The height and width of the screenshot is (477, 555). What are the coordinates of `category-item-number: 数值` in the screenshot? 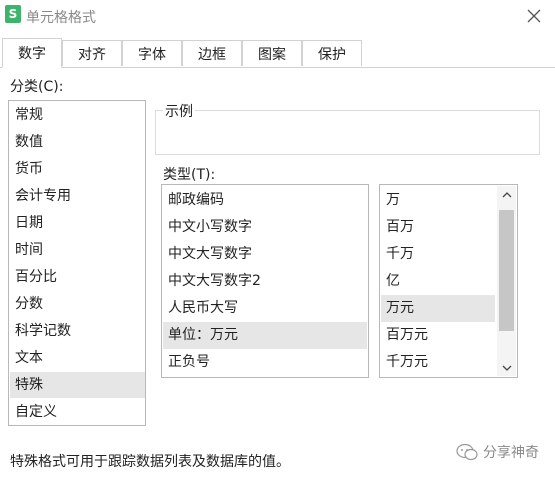 It's located at (77, 142).